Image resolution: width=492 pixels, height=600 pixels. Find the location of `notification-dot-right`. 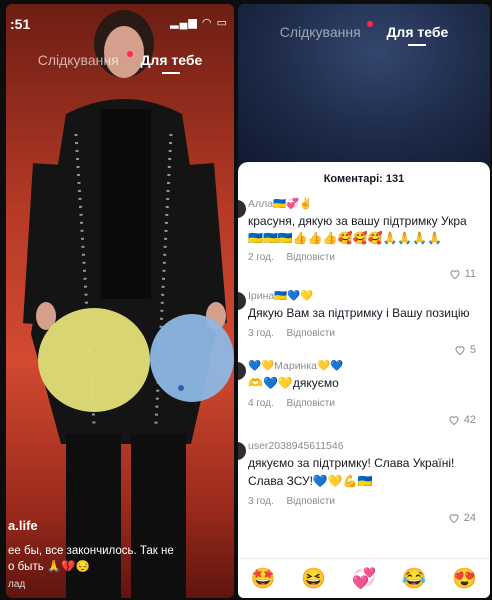

notification-dot-right is located at coordinates (369, 24).